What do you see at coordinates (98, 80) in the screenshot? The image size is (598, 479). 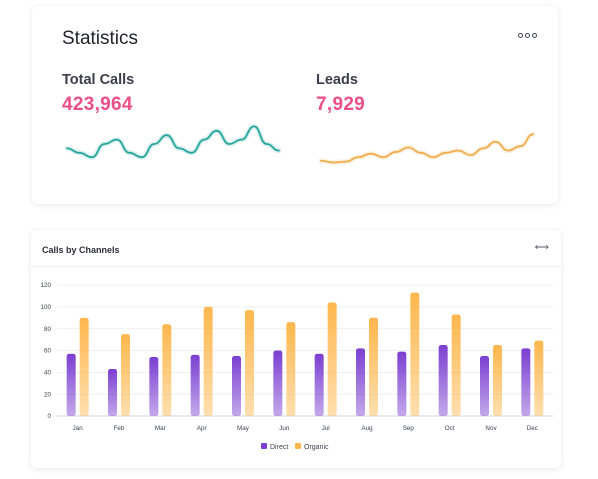 I see `total-calls-label: Total Calls` at bounding box center [98, 80].